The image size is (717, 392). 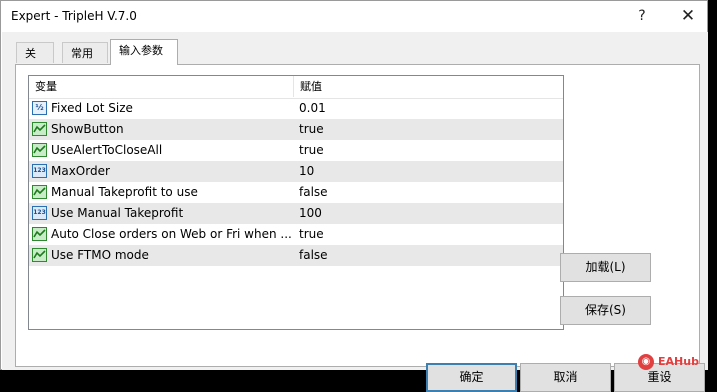 What do you see at coordinates (428, 86) in the screenshot?
I see `column-header-value: 赋值` at bounding box center [428, 86].